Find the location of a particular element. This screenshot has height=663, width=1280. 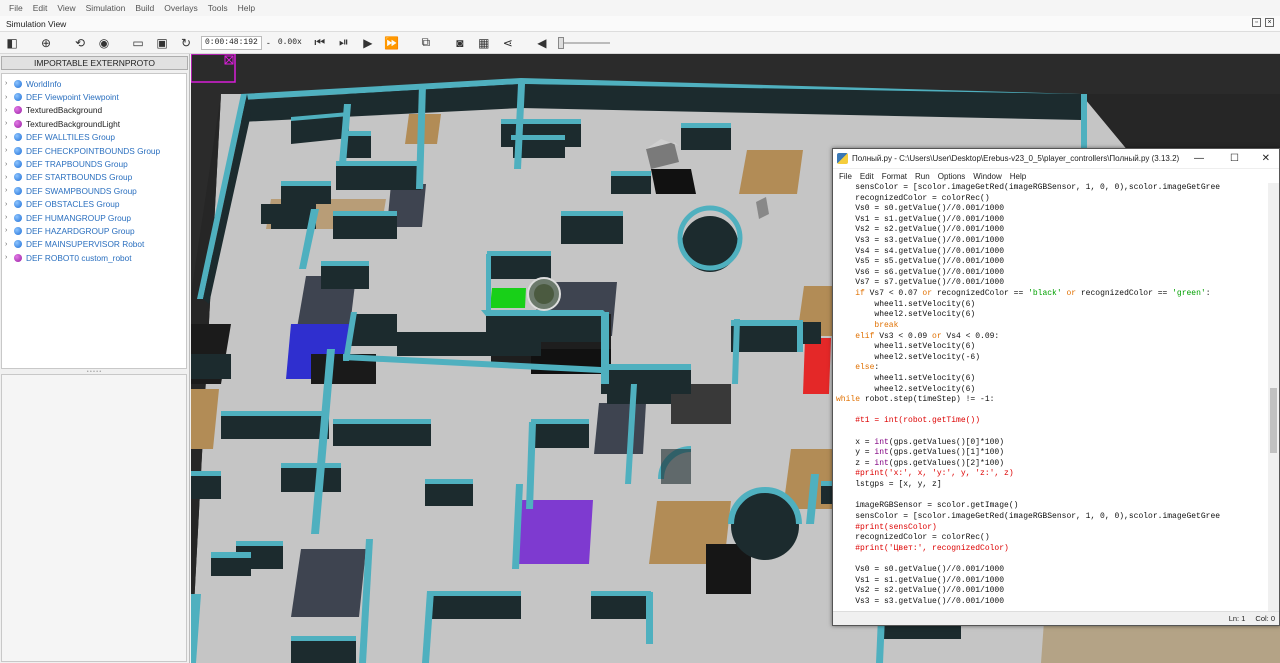

view-cube-icon: ⧉ is located at coordinates (426, 43).